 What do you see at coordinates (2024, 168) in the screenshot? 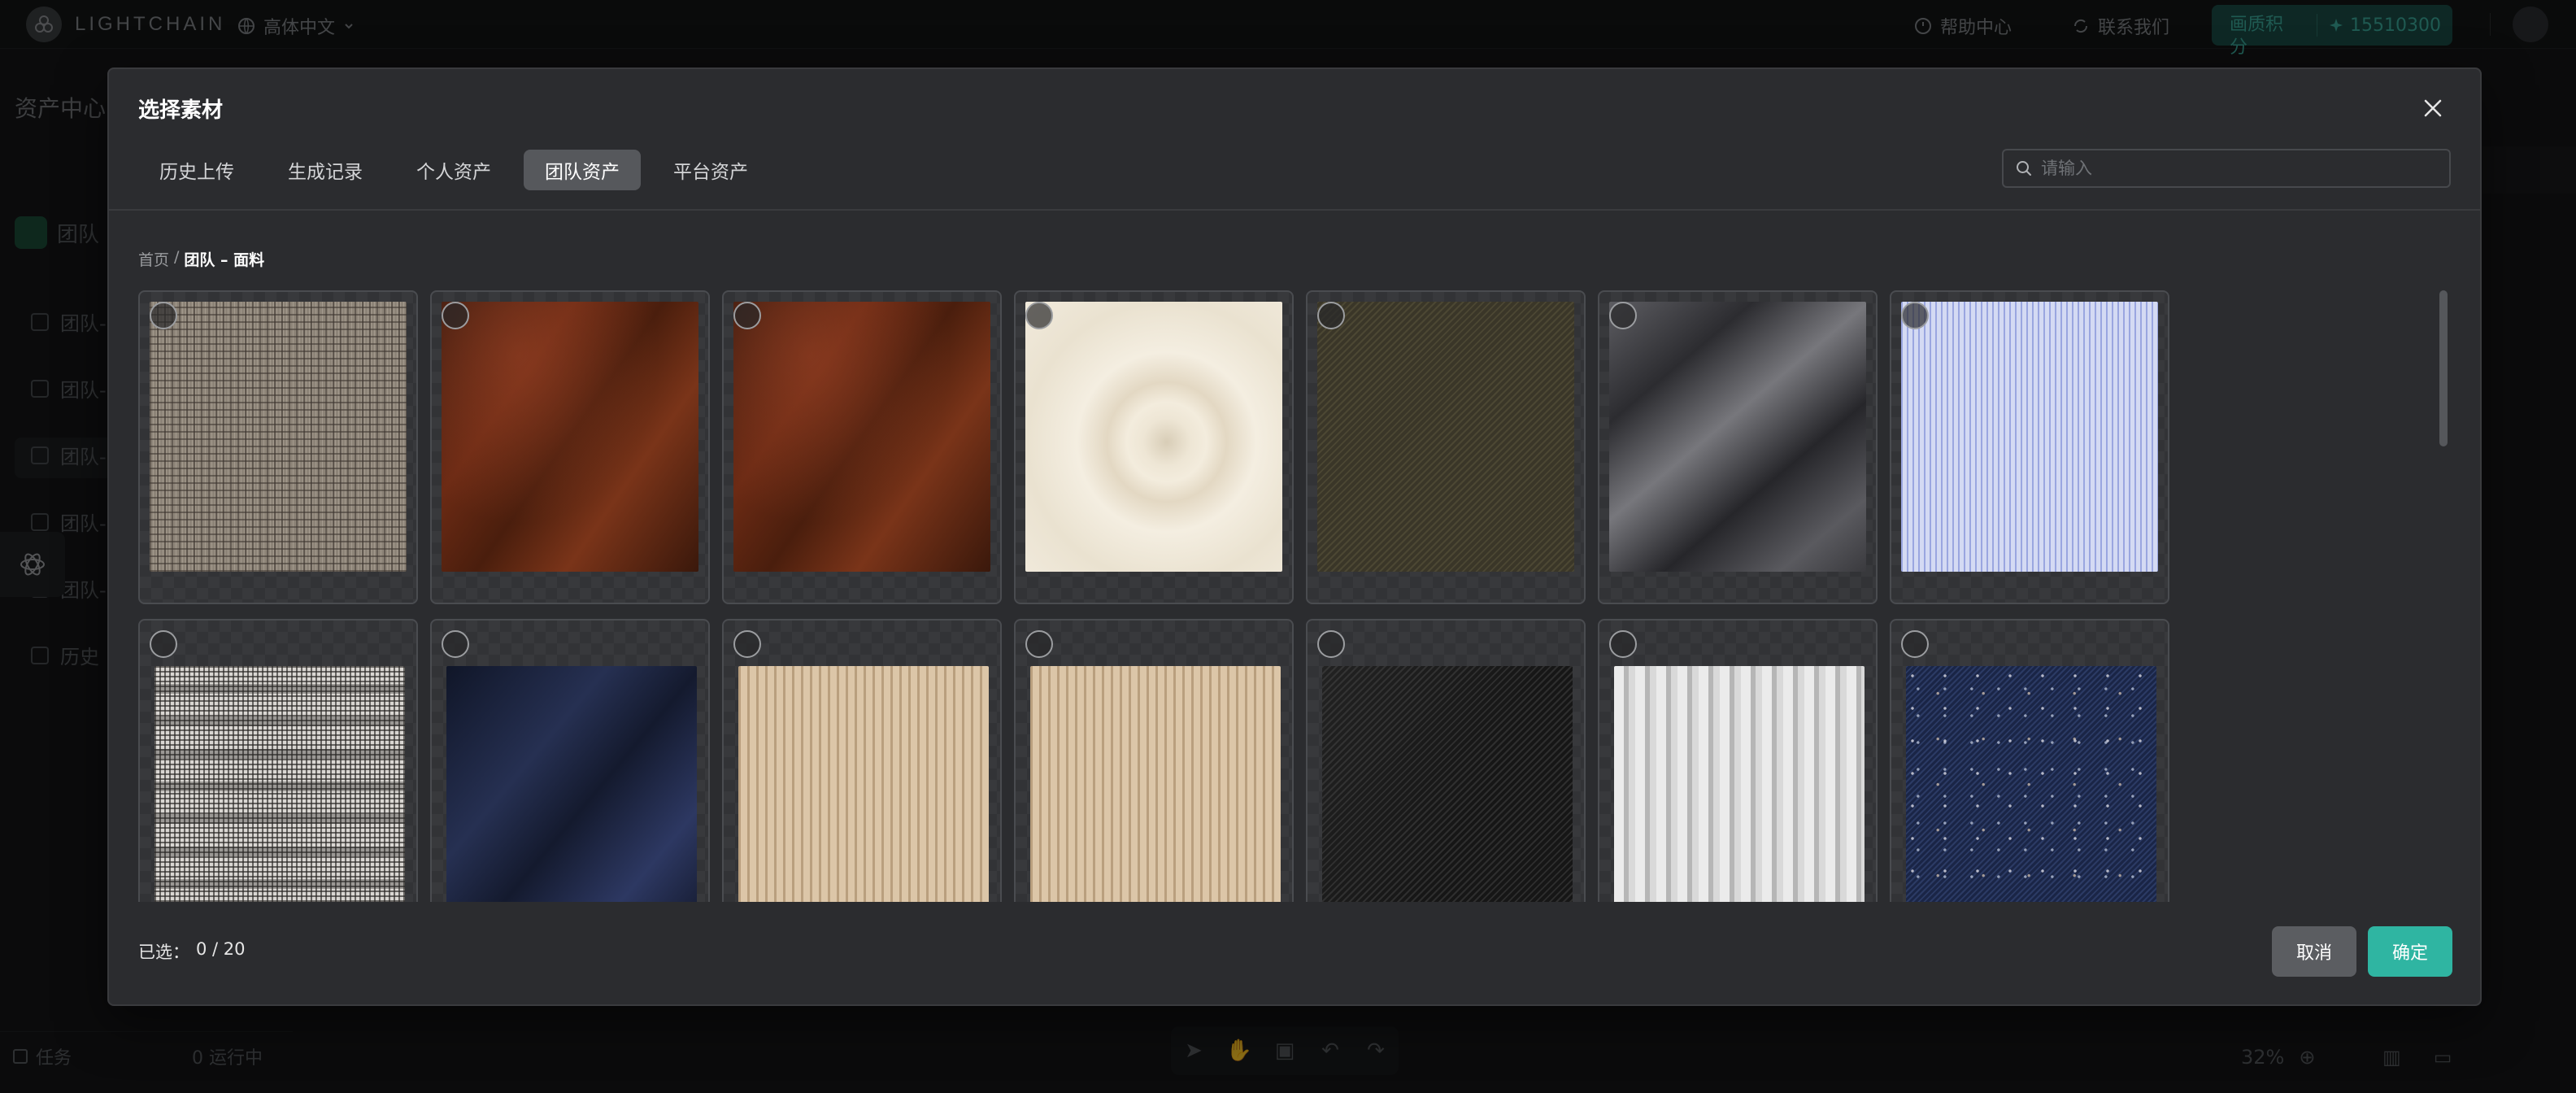
I see `search-icon` at bounding box center [2024, 168].